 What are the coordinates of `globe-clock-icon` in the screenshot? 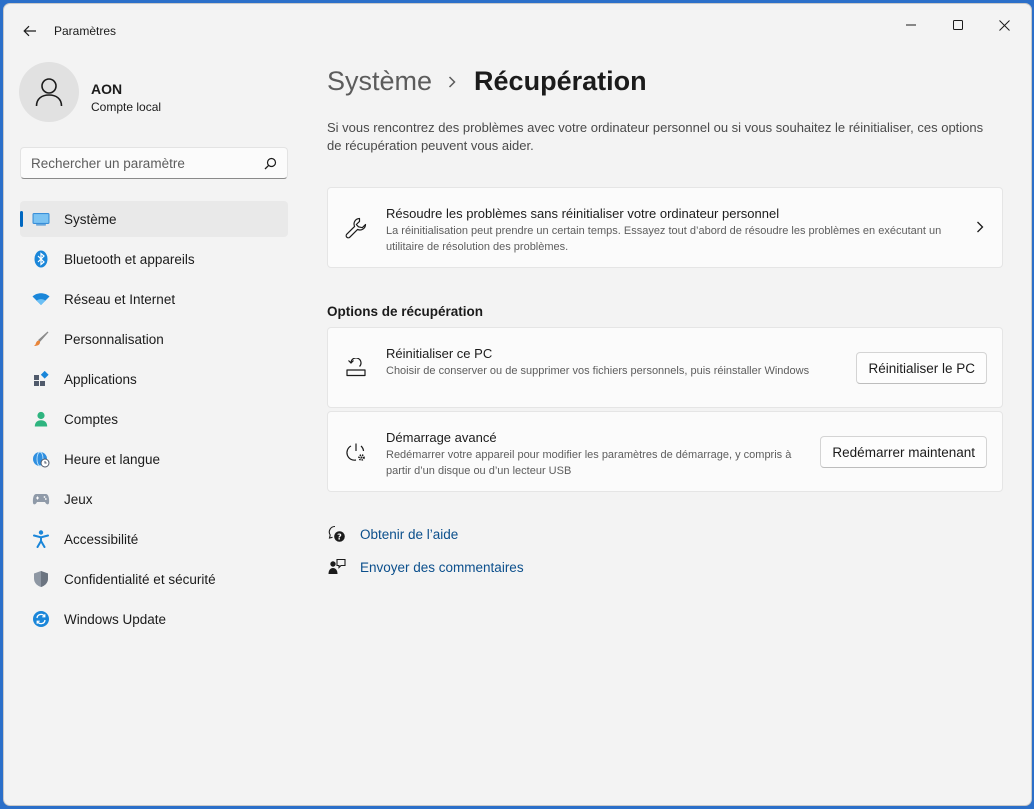 It's located at (41, 459).